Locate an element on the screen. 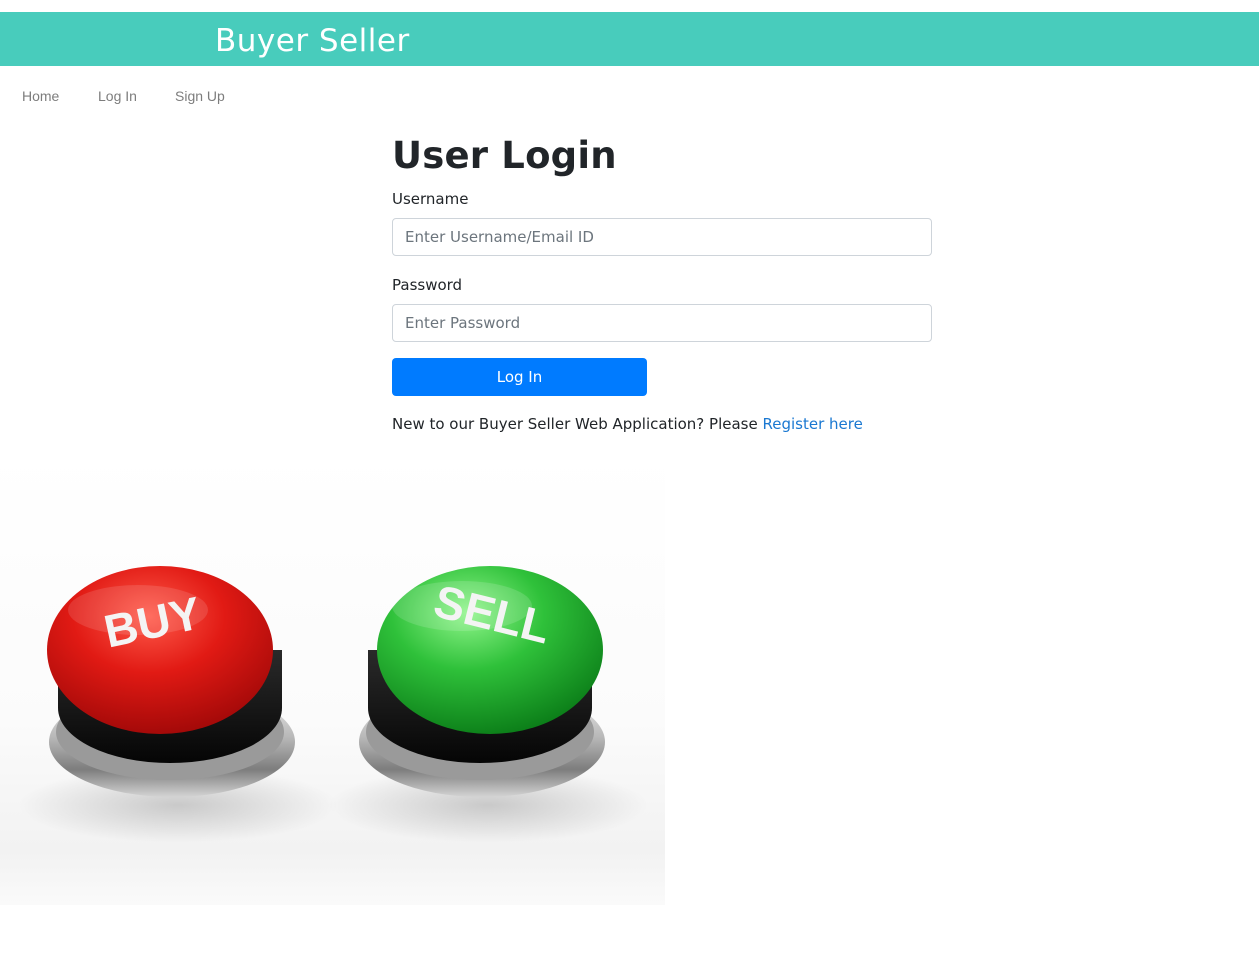 This screenshot has height=957, width=1259. username-input is located at coordinates (662, 237).